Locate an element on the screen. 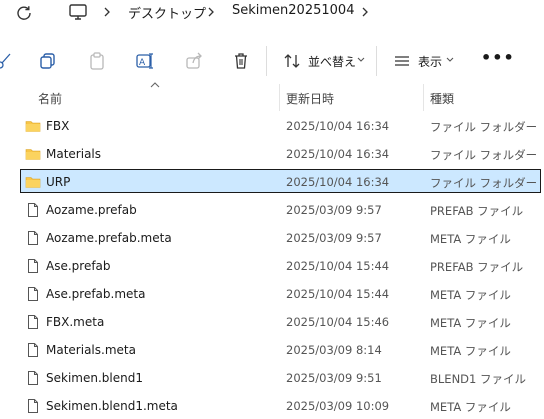 This screenshot has width=544, height=419. computer-icon is located at coordinates (78, 12).